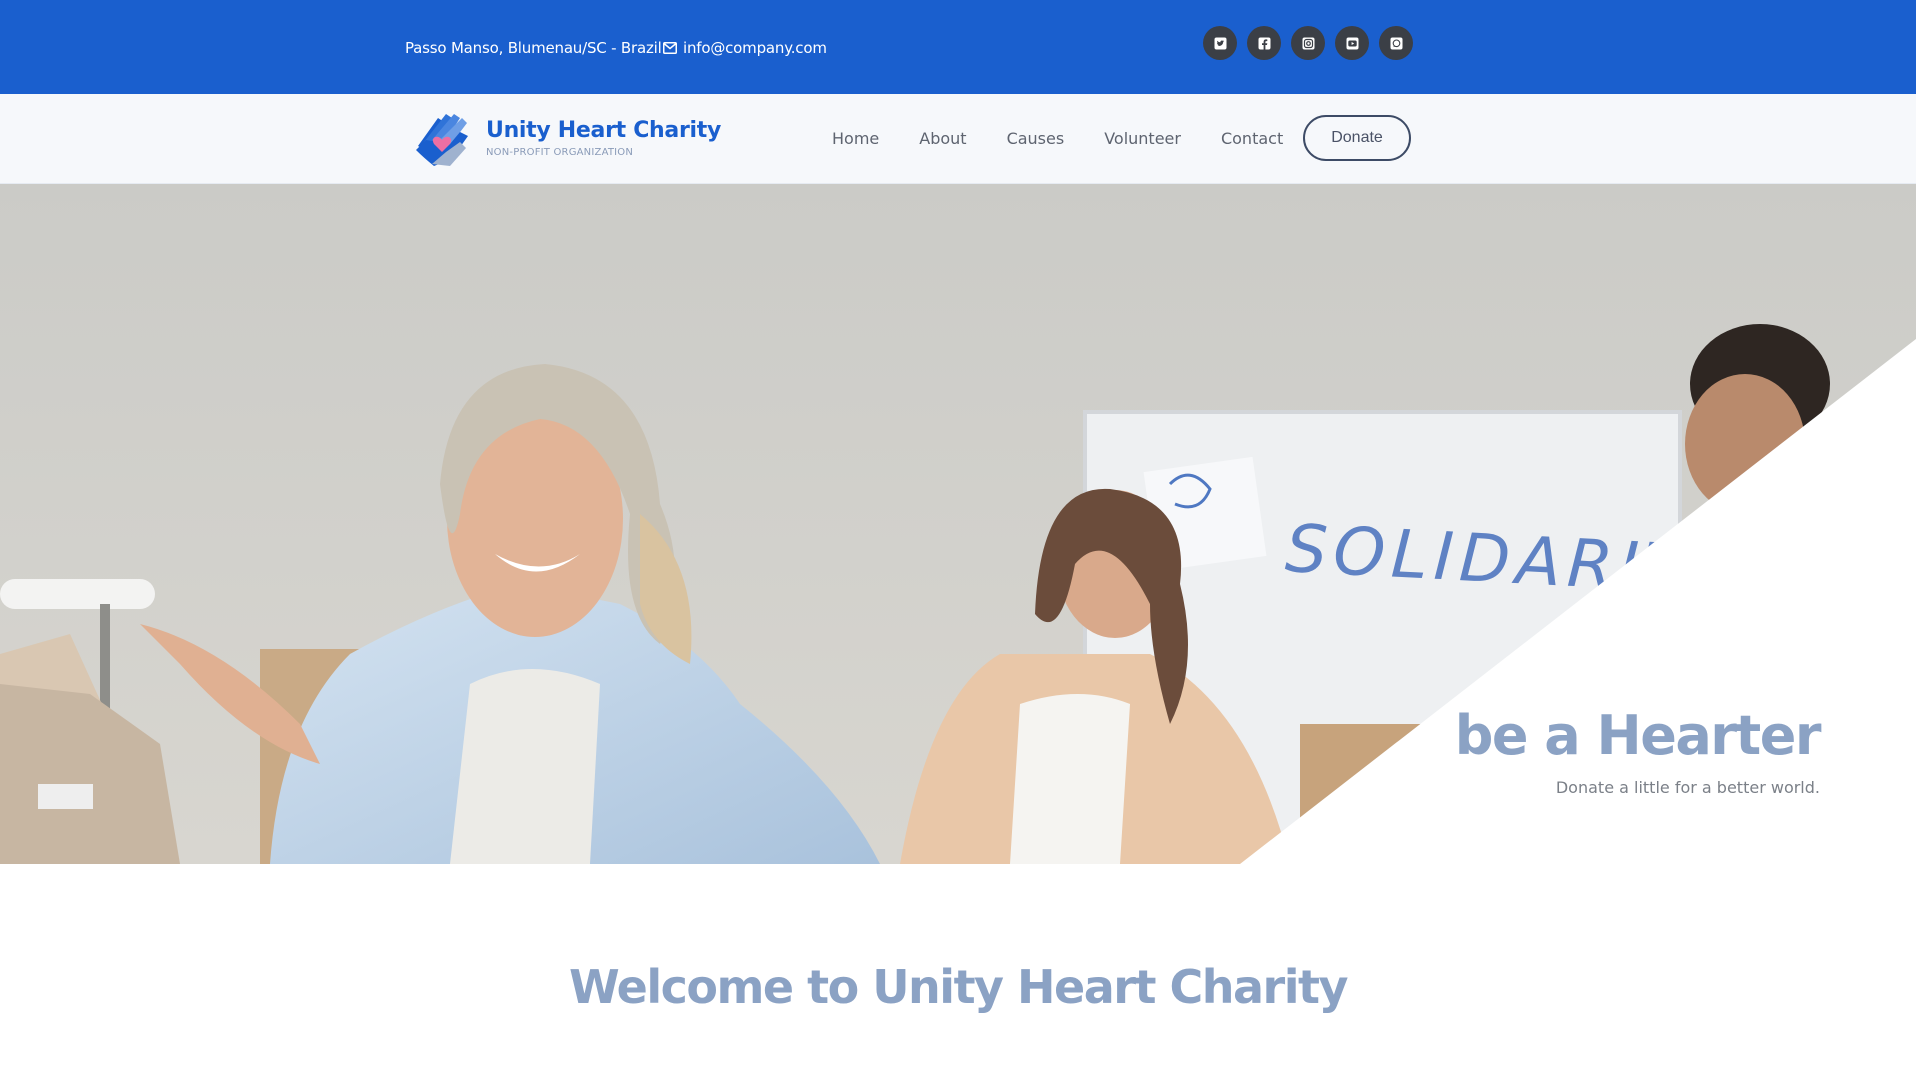 The height and width of the screenshot is (1079, 1916). I want to click on nav-home: Home, so click(855, 138).